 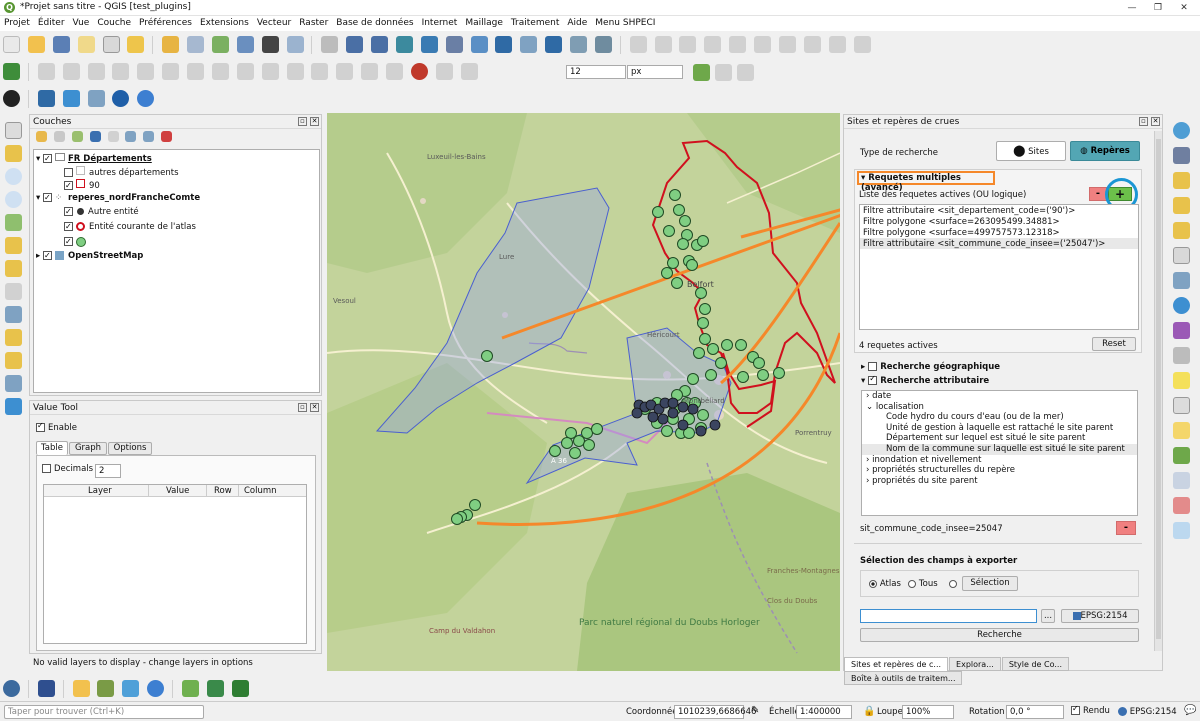 What do you see at coordinates (529, 44) in the screenshot?
I see `add-vector-tile-icon` at bounding box center [529, 44].